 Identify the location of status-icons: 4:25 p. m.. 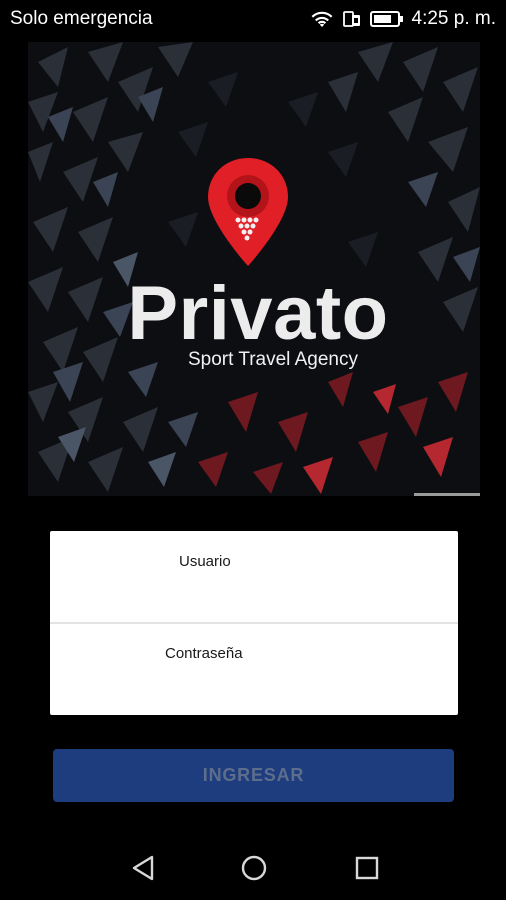
(403, 19).